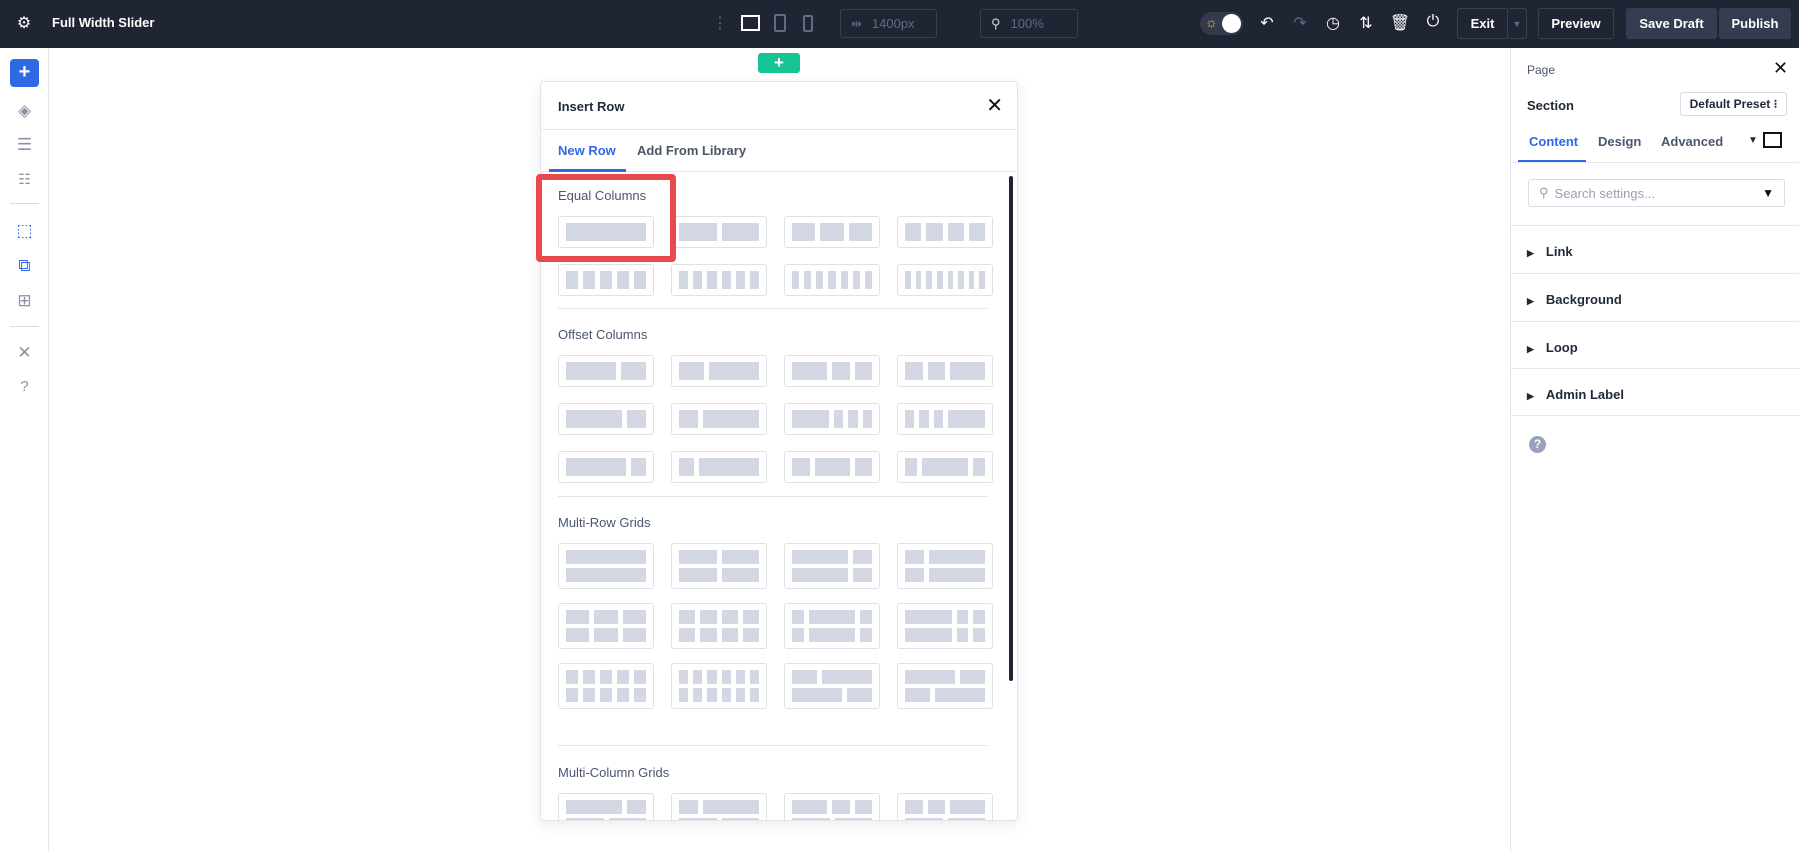 Image resolution: width=1799 pixels, height=852 pixels. What do you see at coordinates (1753, 140) in the screenshot?
I see `dropdown-caret-icon: ▼` at bounding box center [1753, 140].